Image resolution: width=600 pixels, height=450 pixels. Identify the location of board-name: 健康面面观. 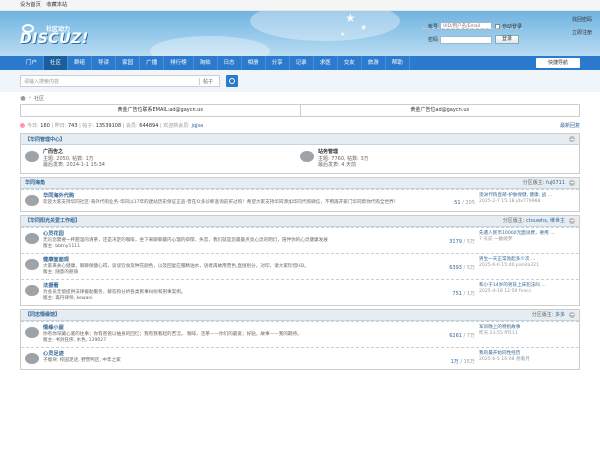
(229, 260).